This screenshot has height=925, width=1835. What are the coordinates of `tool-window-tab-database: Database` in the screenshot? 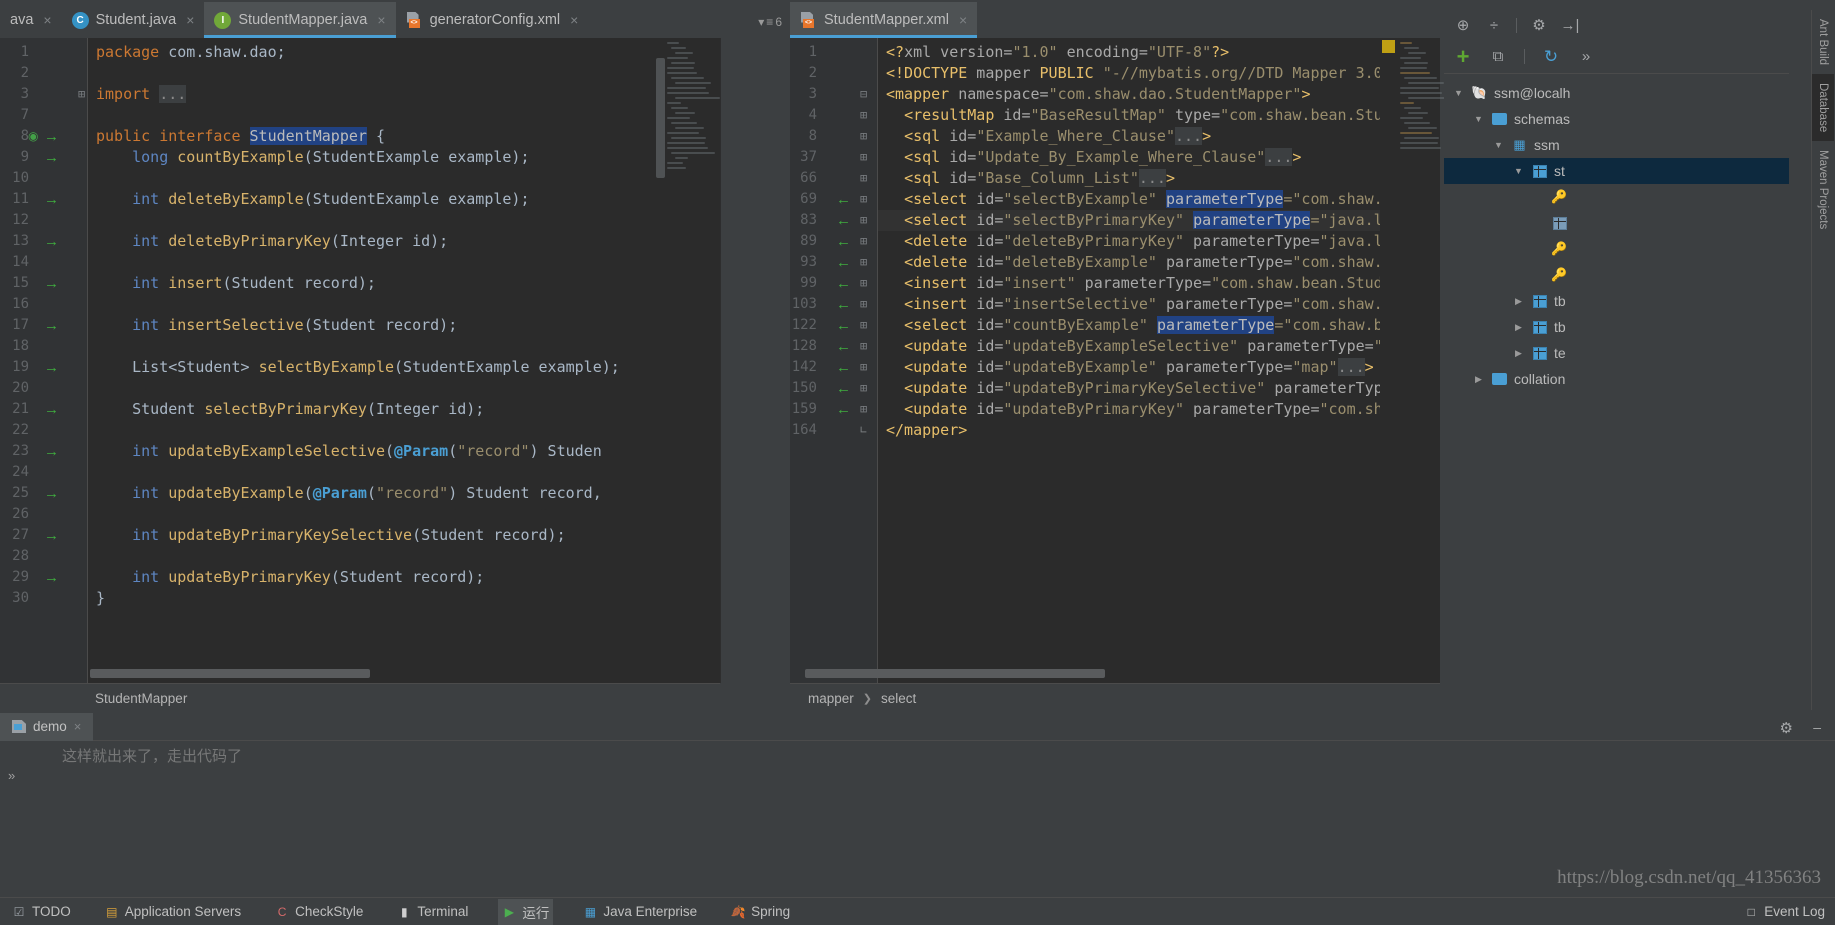 It's located at (1823, 108).